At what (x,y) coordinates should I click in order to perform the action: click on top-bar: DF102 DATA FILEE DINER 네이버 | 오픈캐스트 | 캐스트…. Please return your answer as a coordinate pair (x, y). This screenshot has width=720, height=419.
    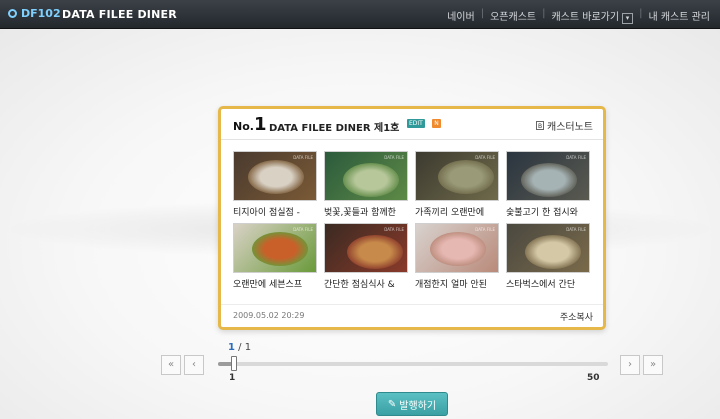
    Looking at the image, I should click on (360, 14).